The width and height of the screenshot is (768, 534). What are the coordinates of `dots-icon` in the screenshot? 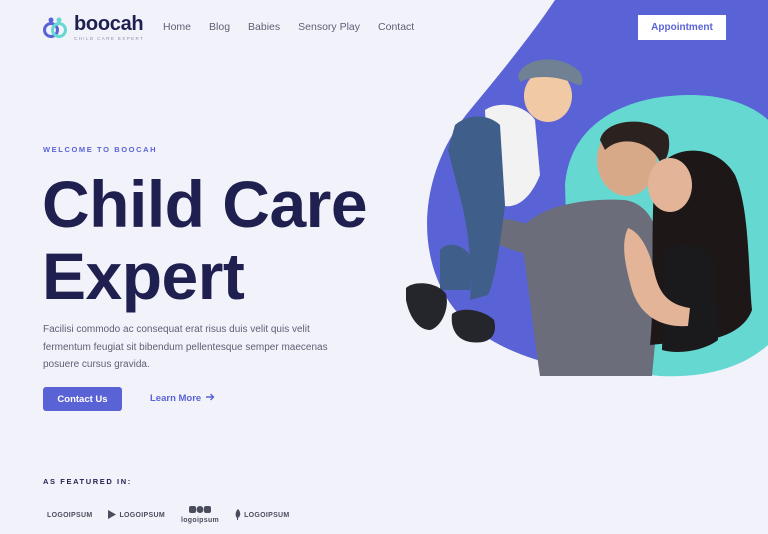 It's located at (200, 511).